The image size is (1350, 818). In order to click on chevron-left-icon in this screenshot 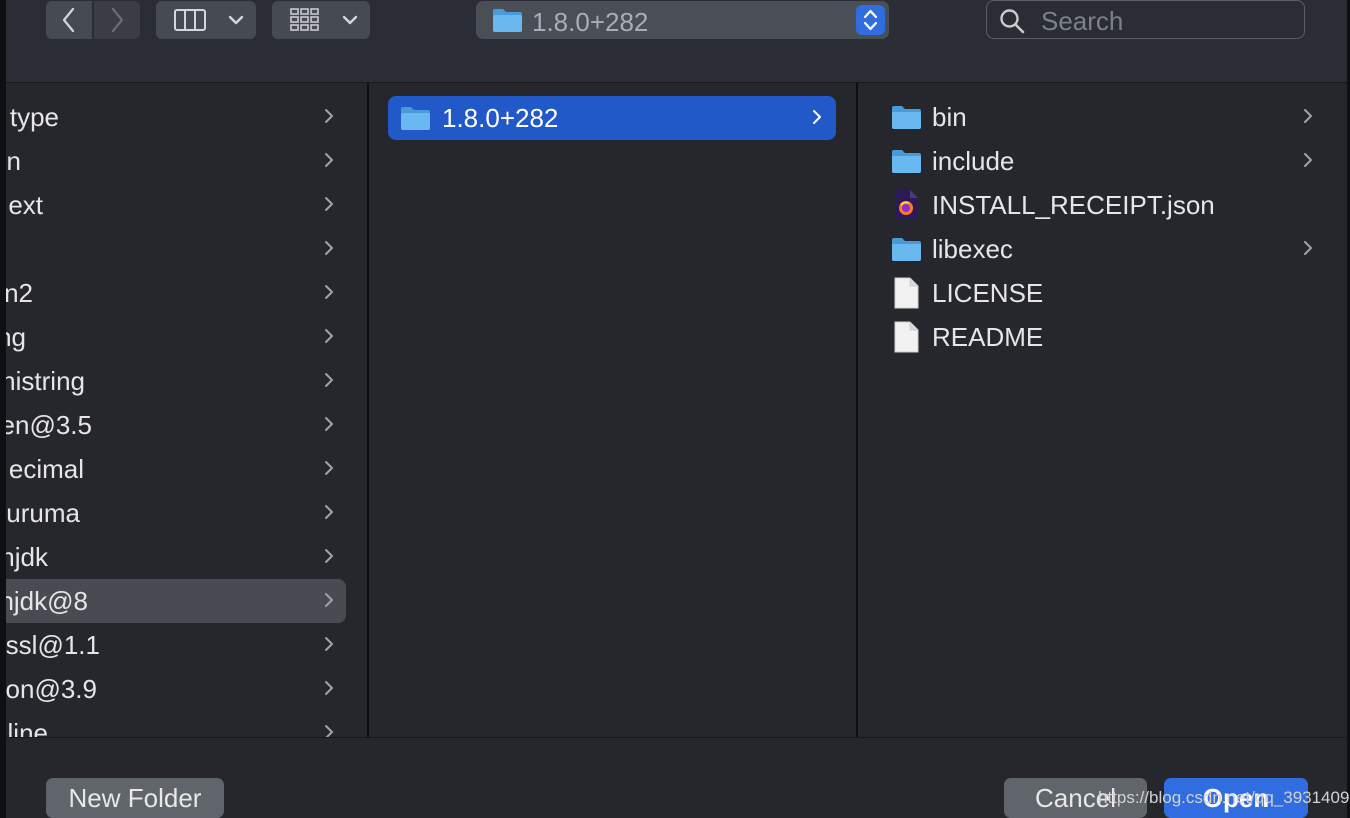, I will do `click(68, 20)`.